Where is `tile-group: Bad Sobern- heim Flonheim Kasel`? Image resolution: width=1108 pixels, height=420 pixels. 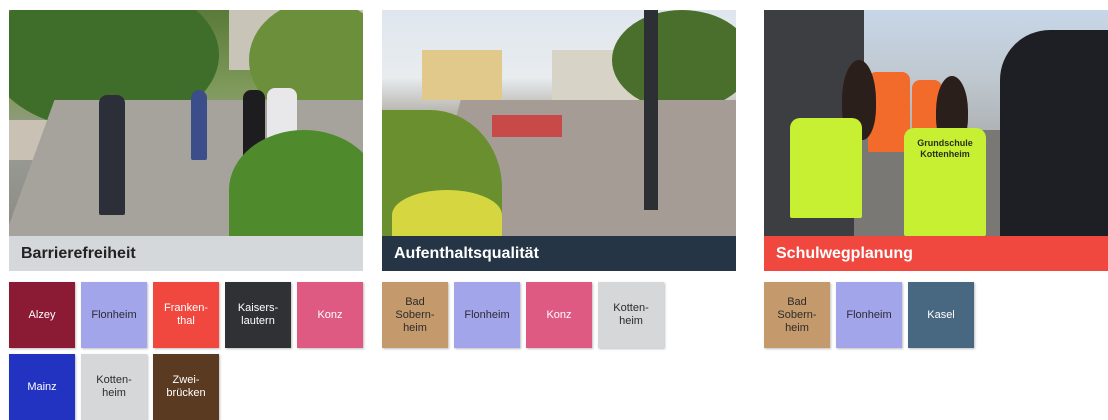
tile-group: Bad Sobern- heim Flonheim Kasel is located at coordinates (936, 315).